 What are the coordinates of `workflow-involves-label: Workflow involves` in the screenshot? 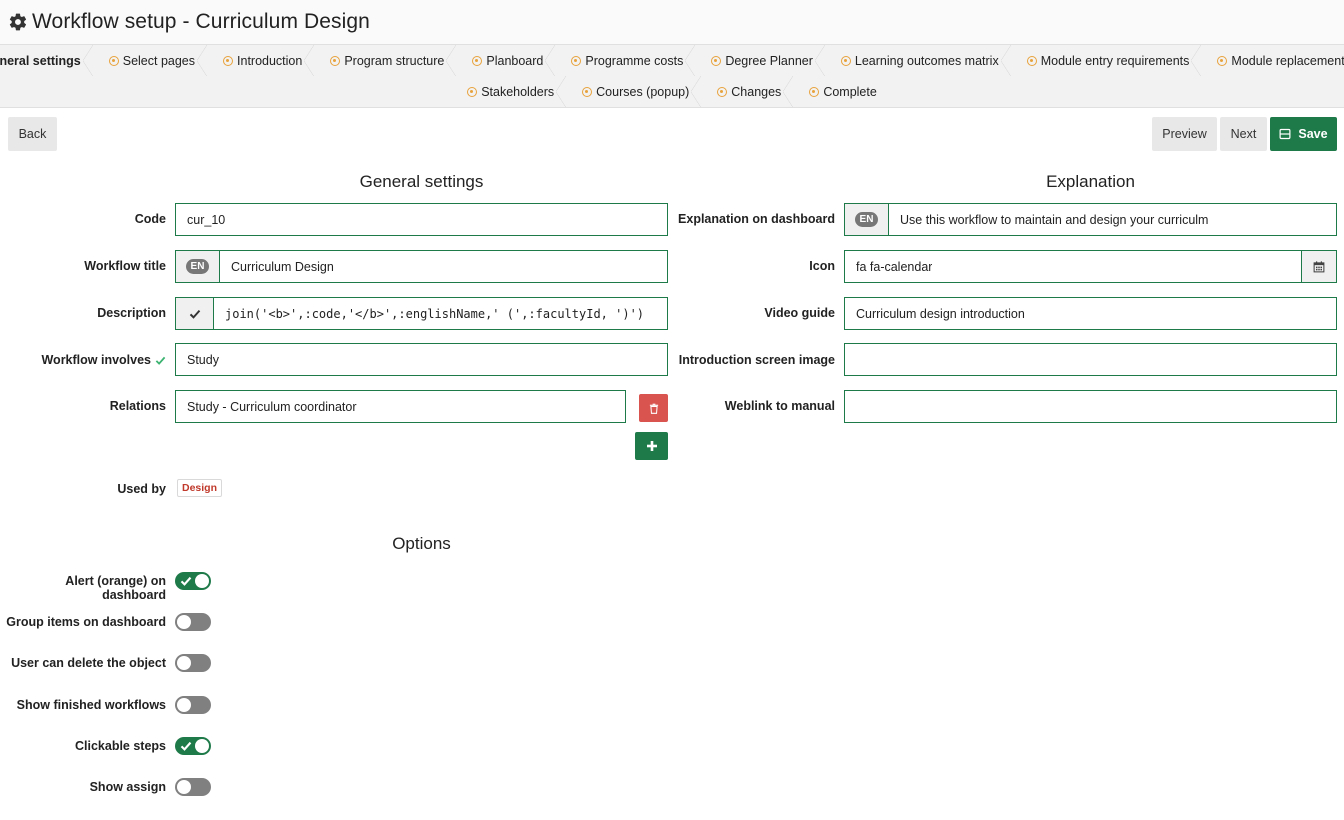 It's located at (83, 360).